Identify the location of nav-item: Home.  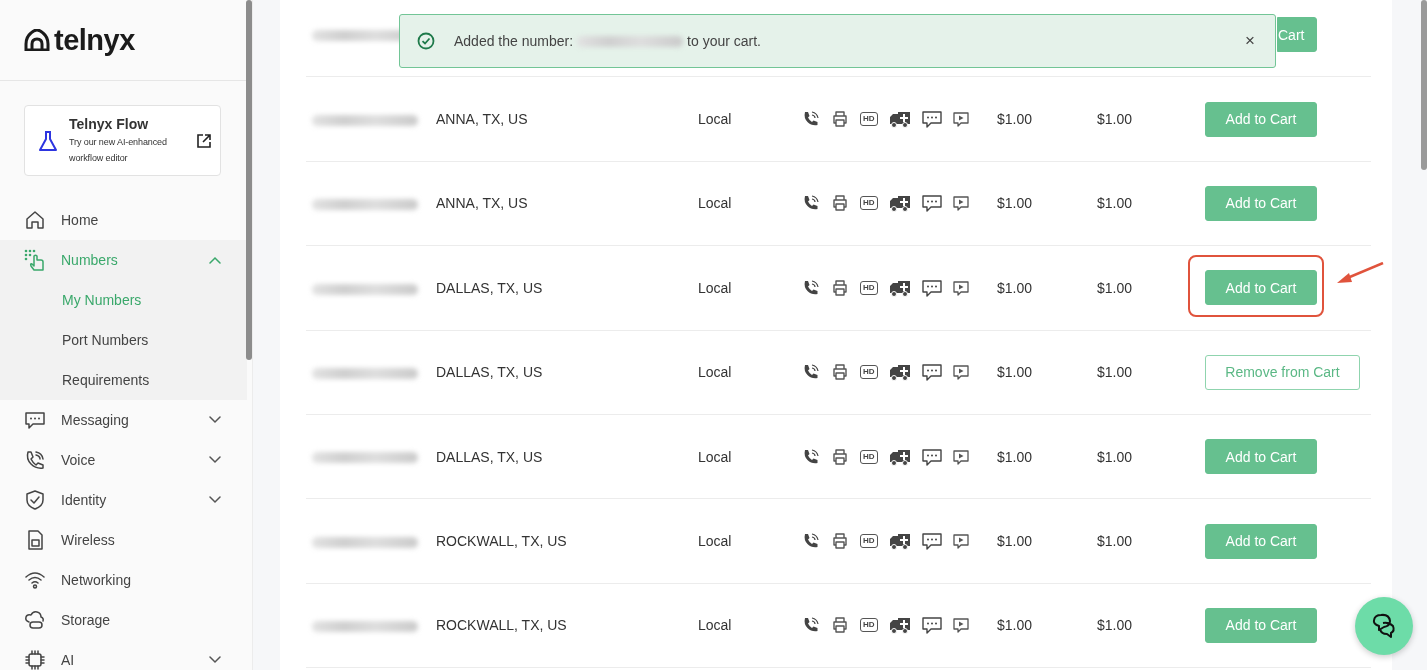
(123, 220).